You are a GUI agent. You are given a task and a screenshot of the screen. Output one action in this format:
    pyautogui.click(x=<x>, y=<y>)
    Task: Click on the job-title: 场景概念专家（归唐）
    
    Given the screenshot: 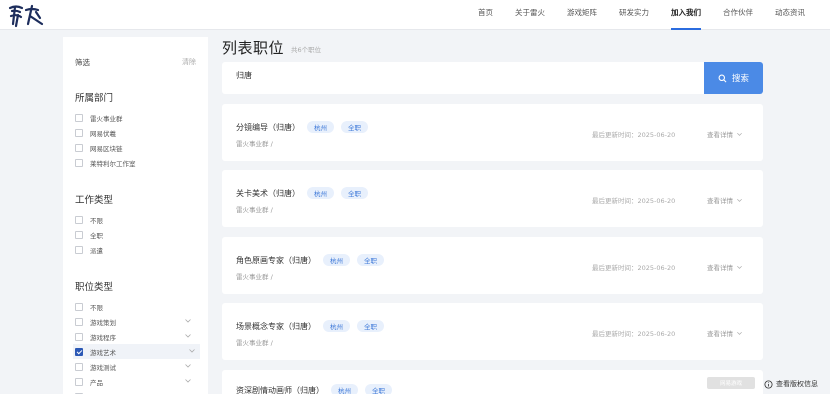 What is the action you would take?
    pyautogui.click(x=276, y=326)
    